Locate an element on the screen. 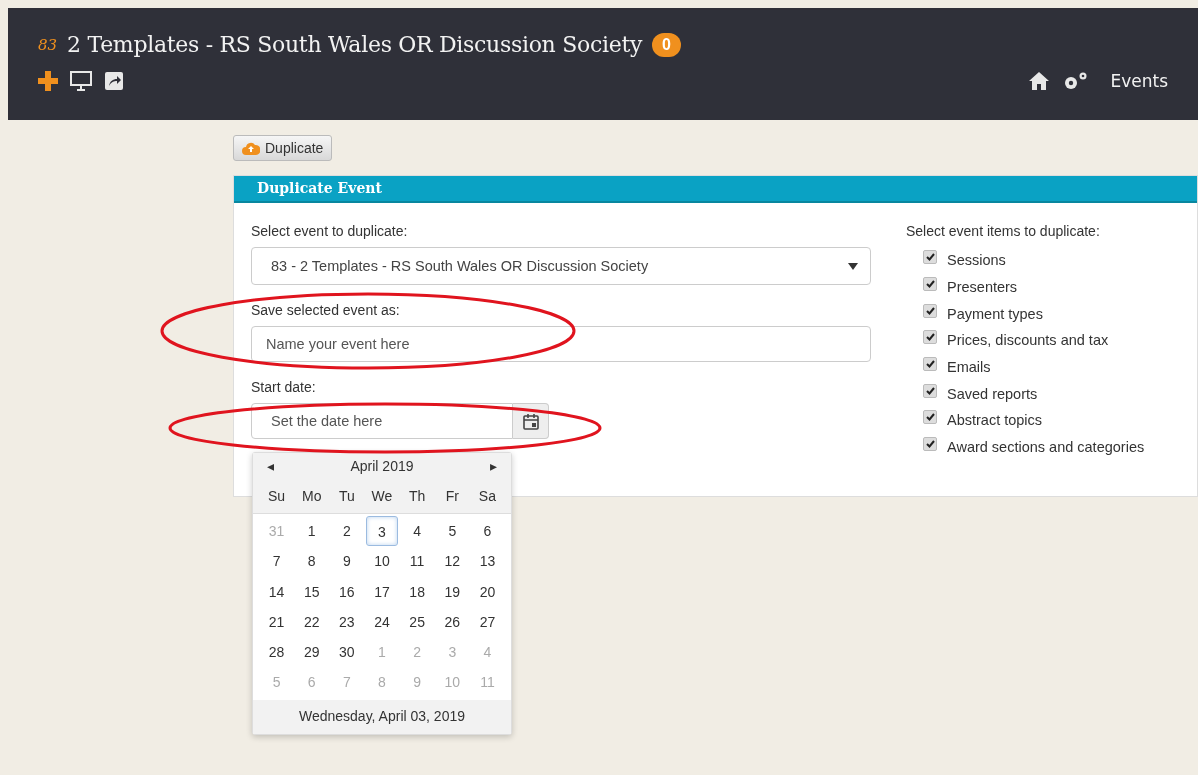  checkbox-label: Emails is located at coordinates (969, 367).